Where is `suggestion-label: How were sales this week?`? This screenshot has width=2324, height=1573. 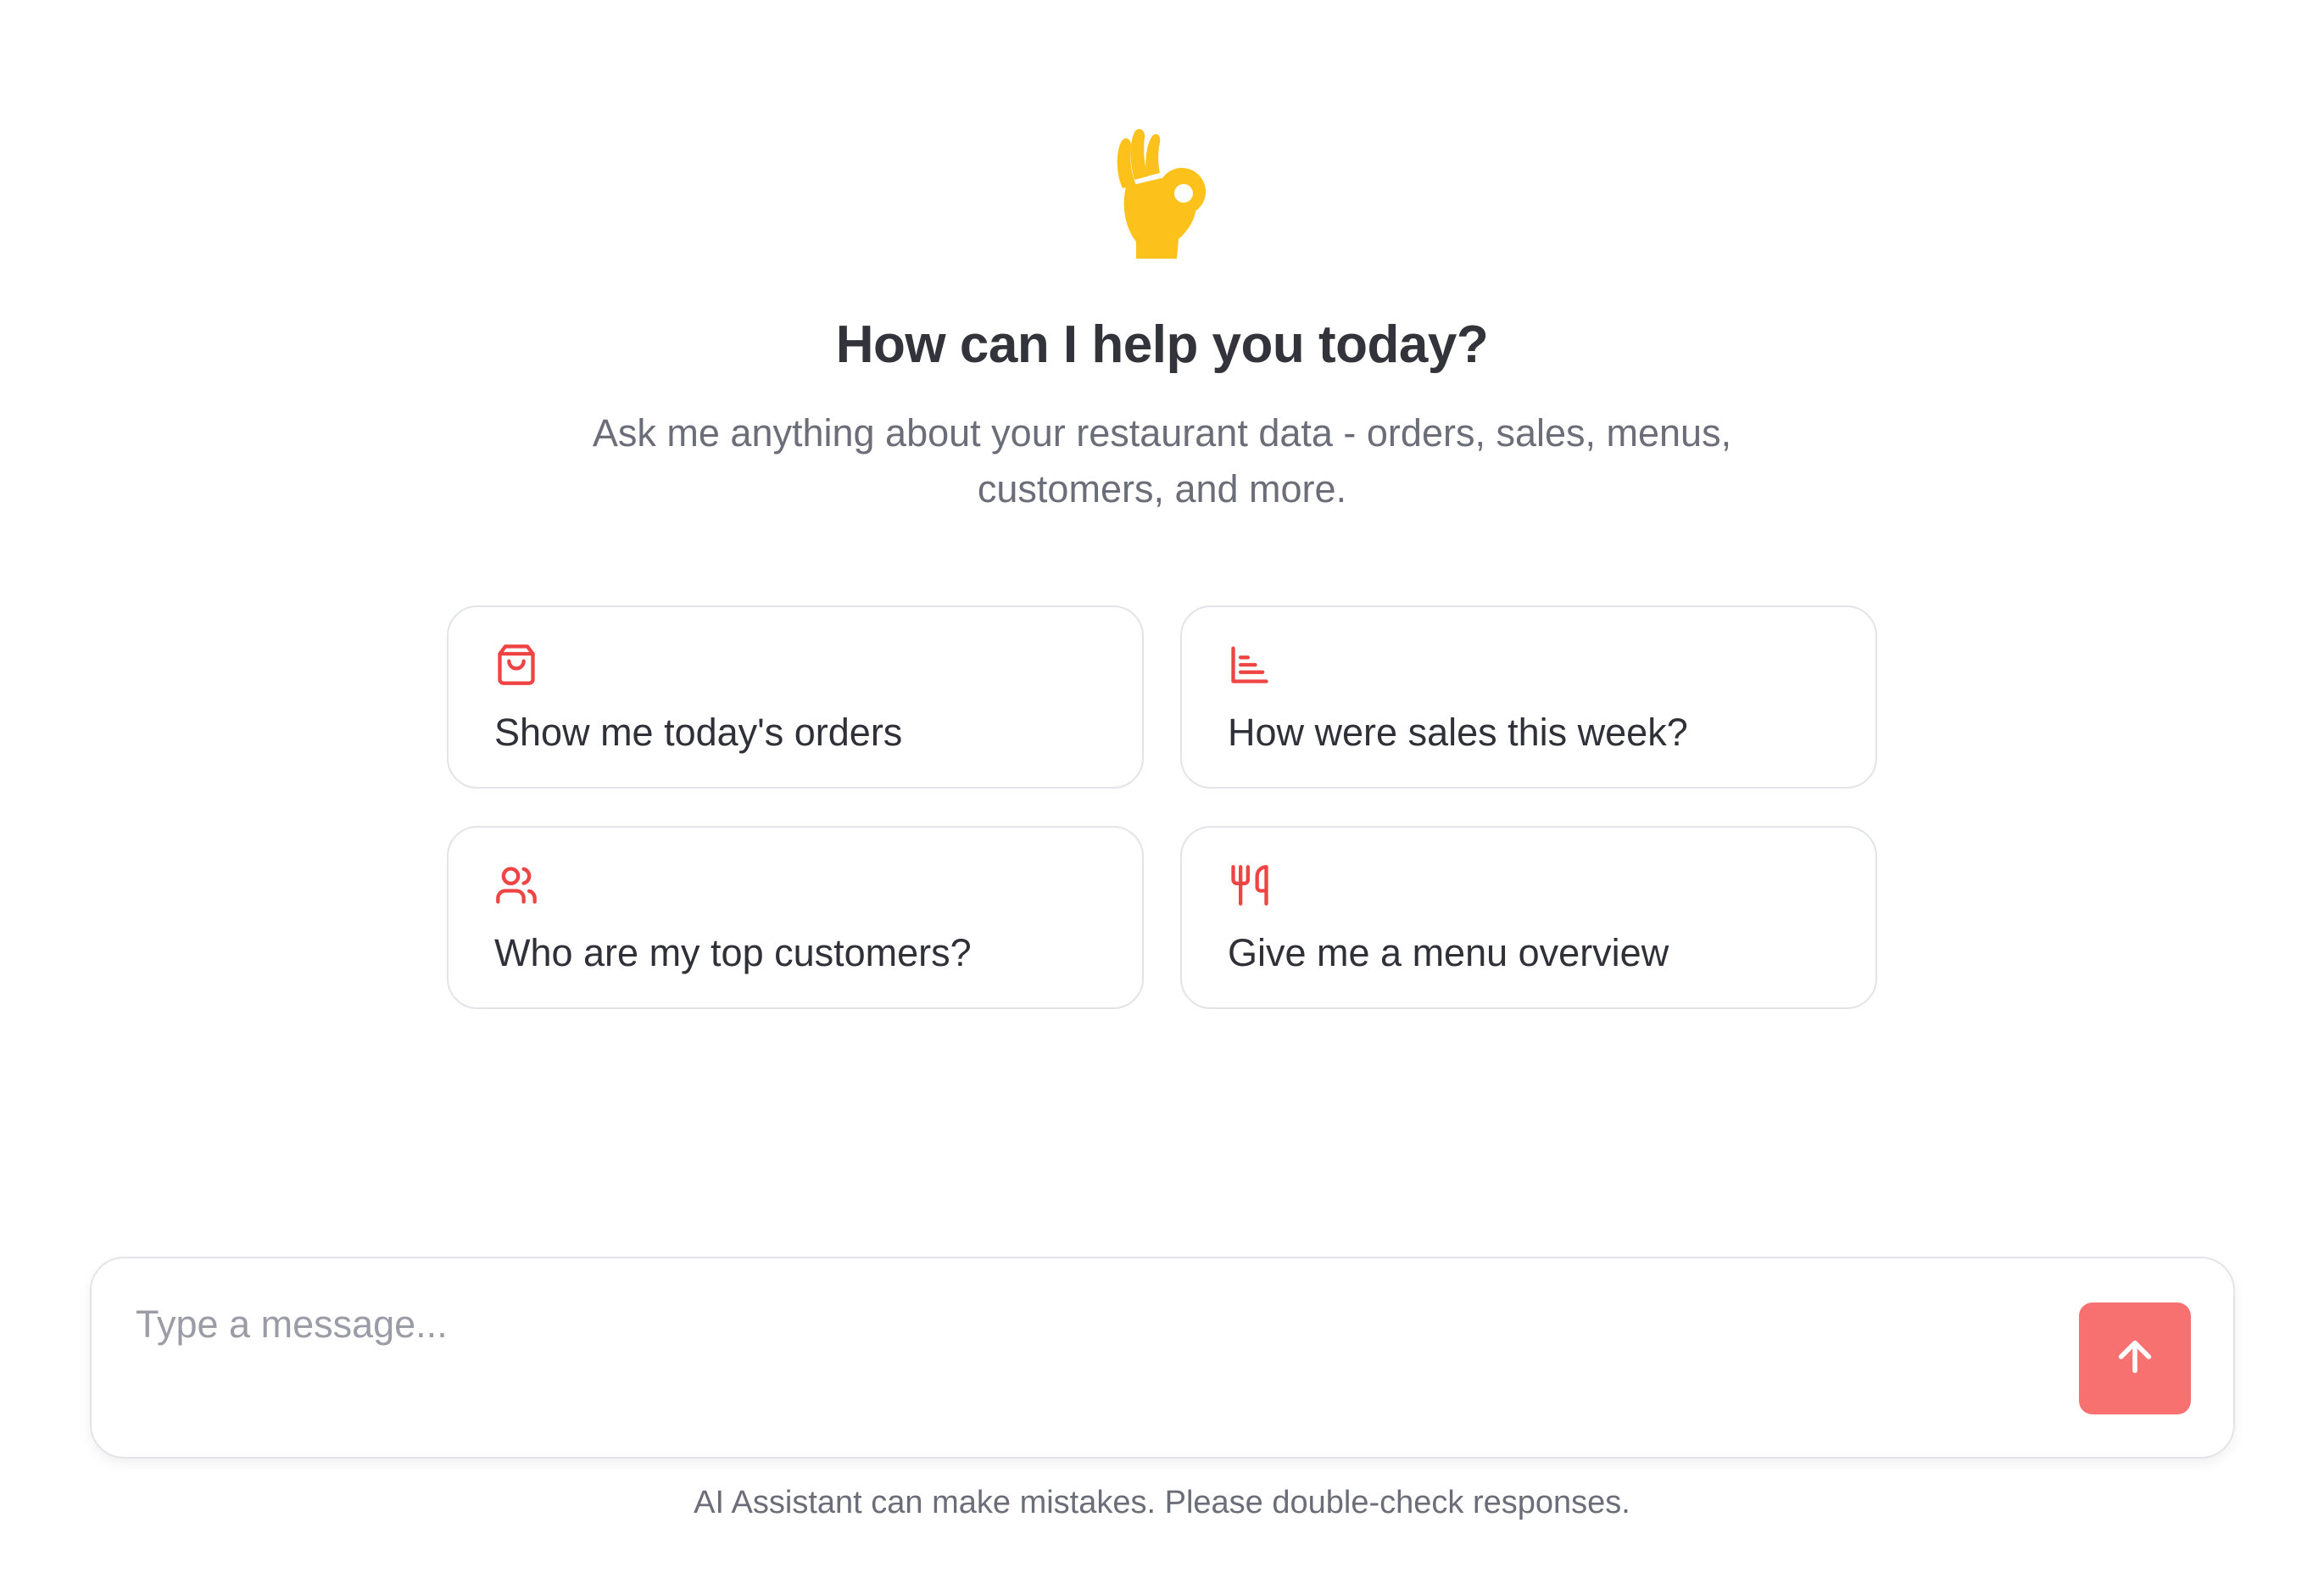 suggestion-label: How were sales this week? is located at coordinates (1458, 732).